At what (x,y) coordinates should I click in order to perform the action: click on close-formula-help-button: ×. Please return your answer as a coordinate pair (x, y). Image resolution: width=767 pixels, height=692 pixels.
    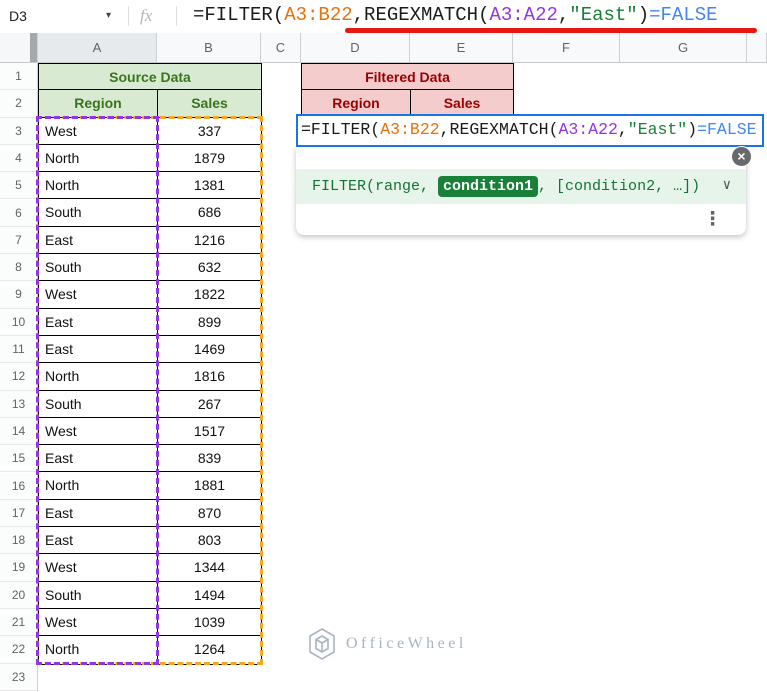
    Looking at the image, I should click on (741, 156).